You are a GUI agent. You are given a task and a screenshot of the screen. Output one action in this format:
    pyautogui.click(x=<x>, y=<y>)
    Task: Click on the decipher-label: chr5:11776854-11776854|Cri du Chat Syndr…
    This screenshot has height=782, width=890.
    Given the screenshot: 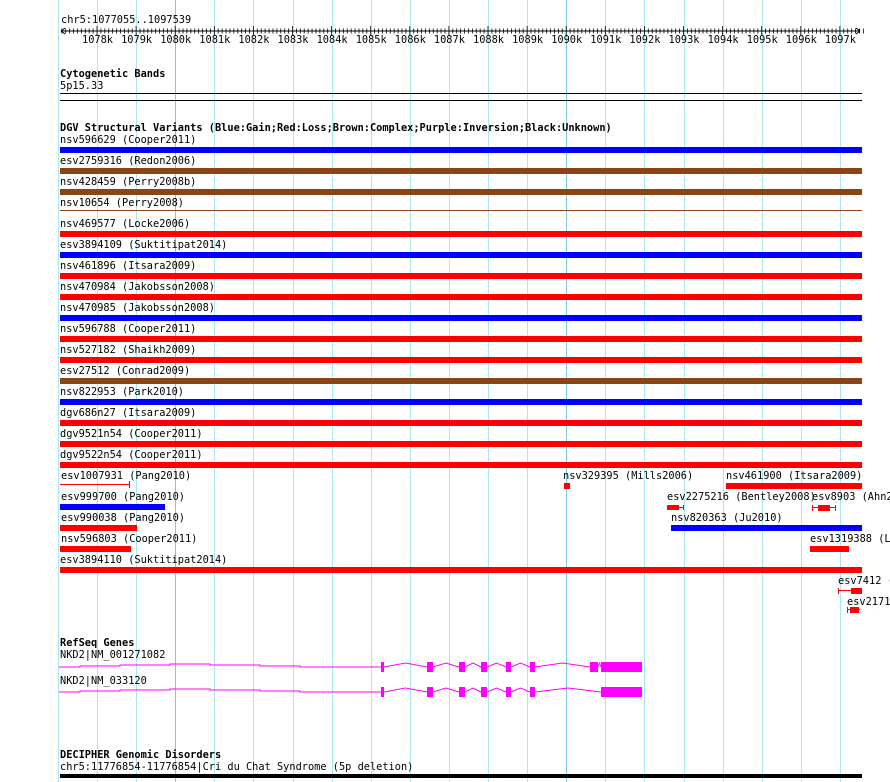 What is the action you would take?
    pyautogui.click(x=237, y=767)
    